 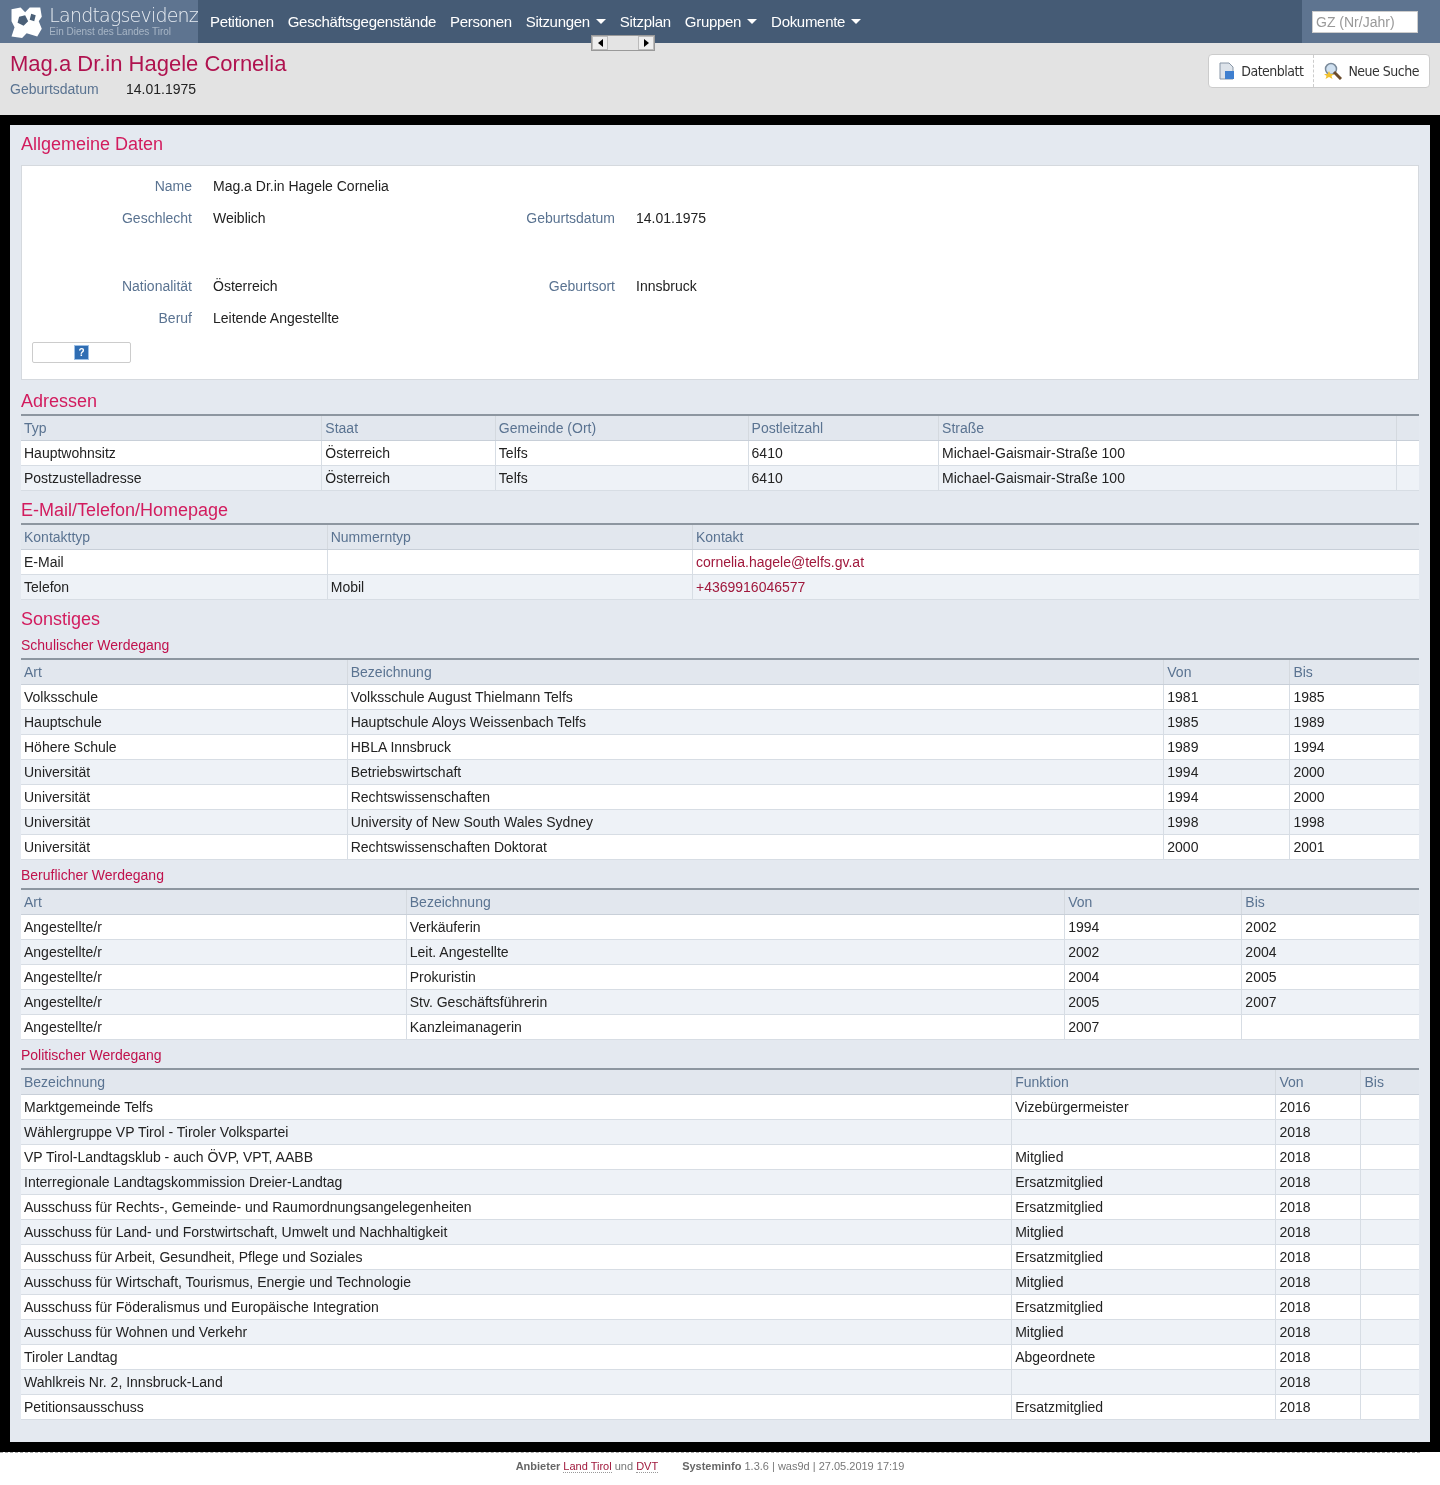 I want to click on table-cell: Ausschuss für Wohnen und Verkehr, so click(x=136, y=1332).